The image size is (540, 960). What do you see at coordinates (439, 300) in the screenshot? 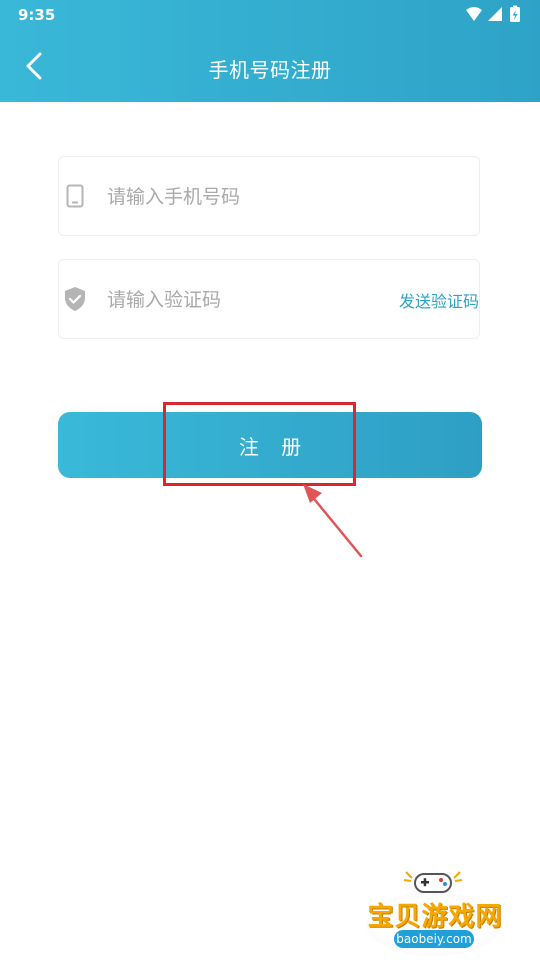
I see `send-code-button: 发送验证码` at bounding box center [439, 300].